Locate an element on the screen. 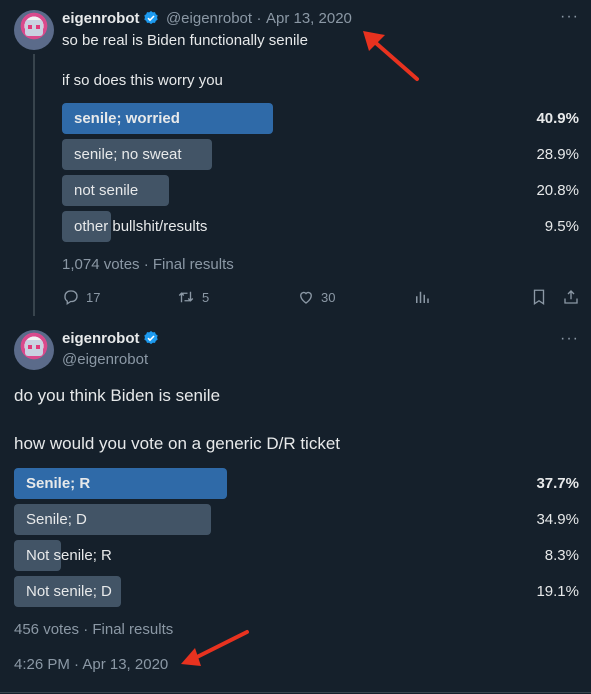 The width and height of the screenshot is (591, 694). tweet2-display-name-row: eigenrobot is located at coordinates (110, 338).